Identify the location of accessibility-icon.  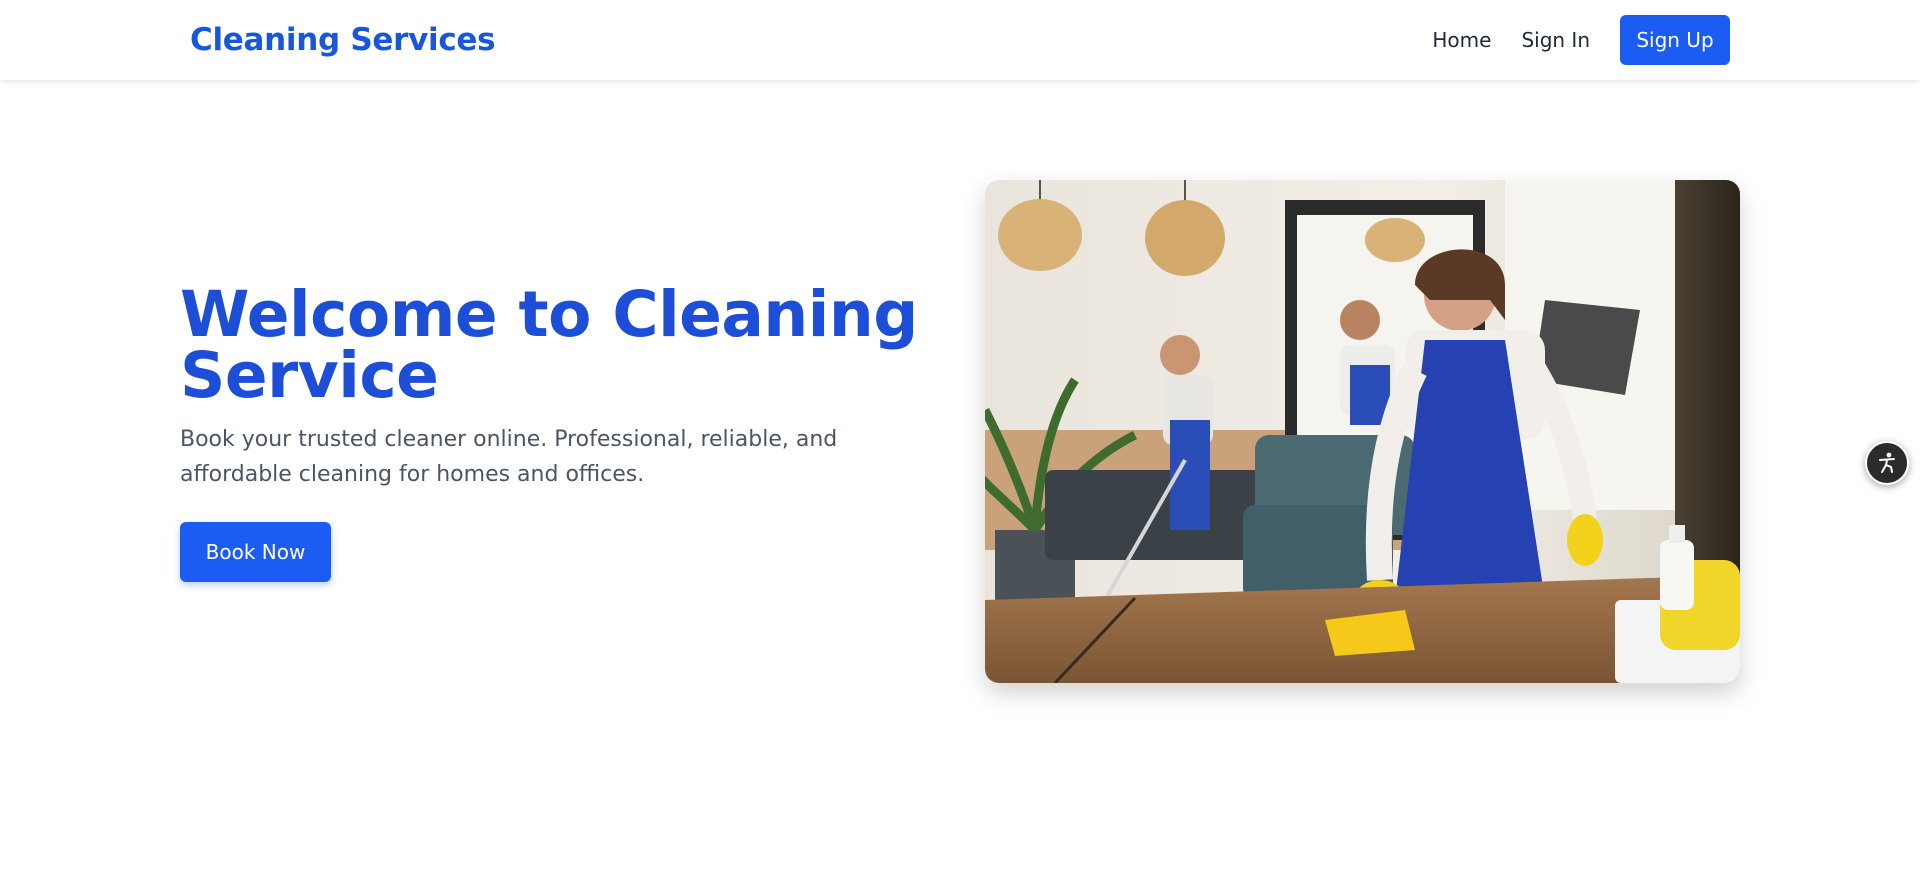
(1887, 462).